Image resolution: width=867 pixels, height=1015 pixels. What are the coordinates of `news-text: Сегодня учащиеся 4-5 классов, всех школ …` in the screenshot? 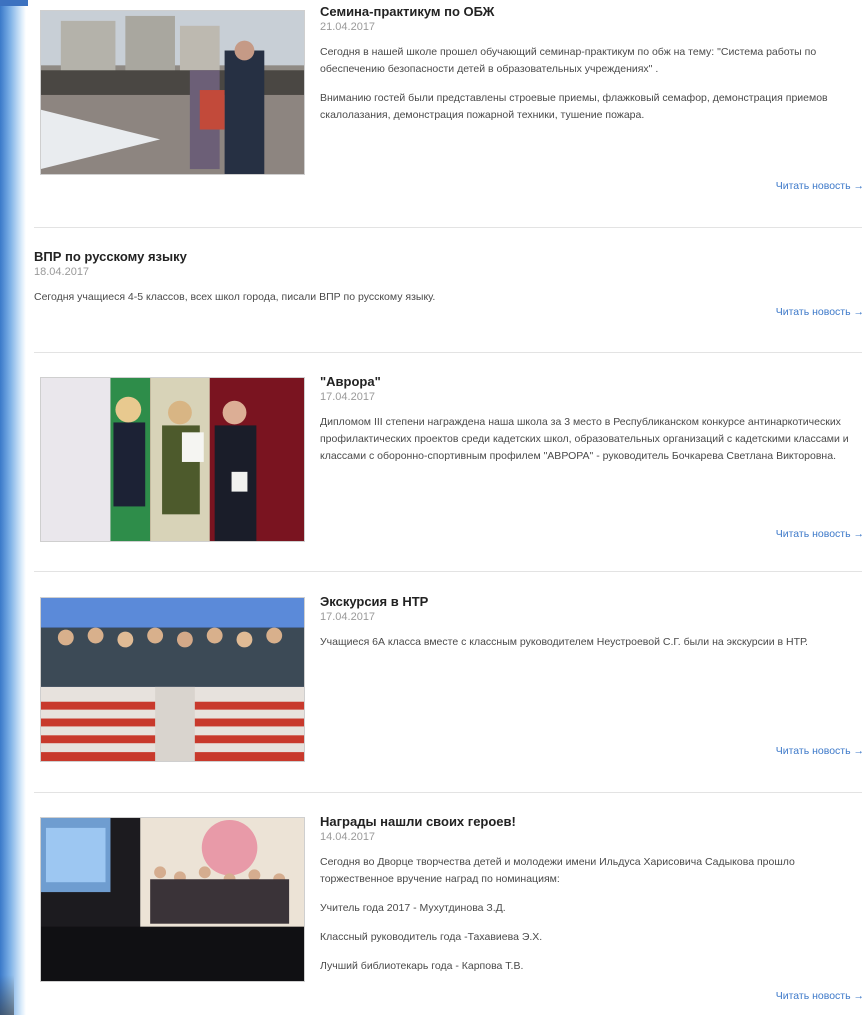 It's located at (447, 297).